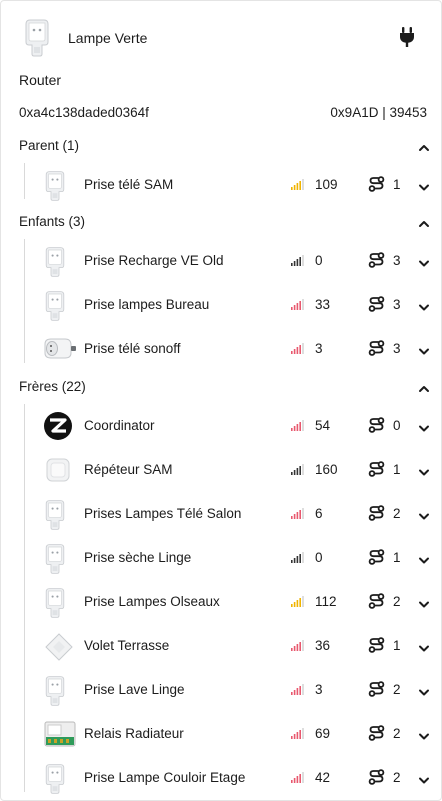 The image size is (442, 801). Describe the element at coordinates (397, 425) in the screenshot. I see `route-count: 0` at that location.